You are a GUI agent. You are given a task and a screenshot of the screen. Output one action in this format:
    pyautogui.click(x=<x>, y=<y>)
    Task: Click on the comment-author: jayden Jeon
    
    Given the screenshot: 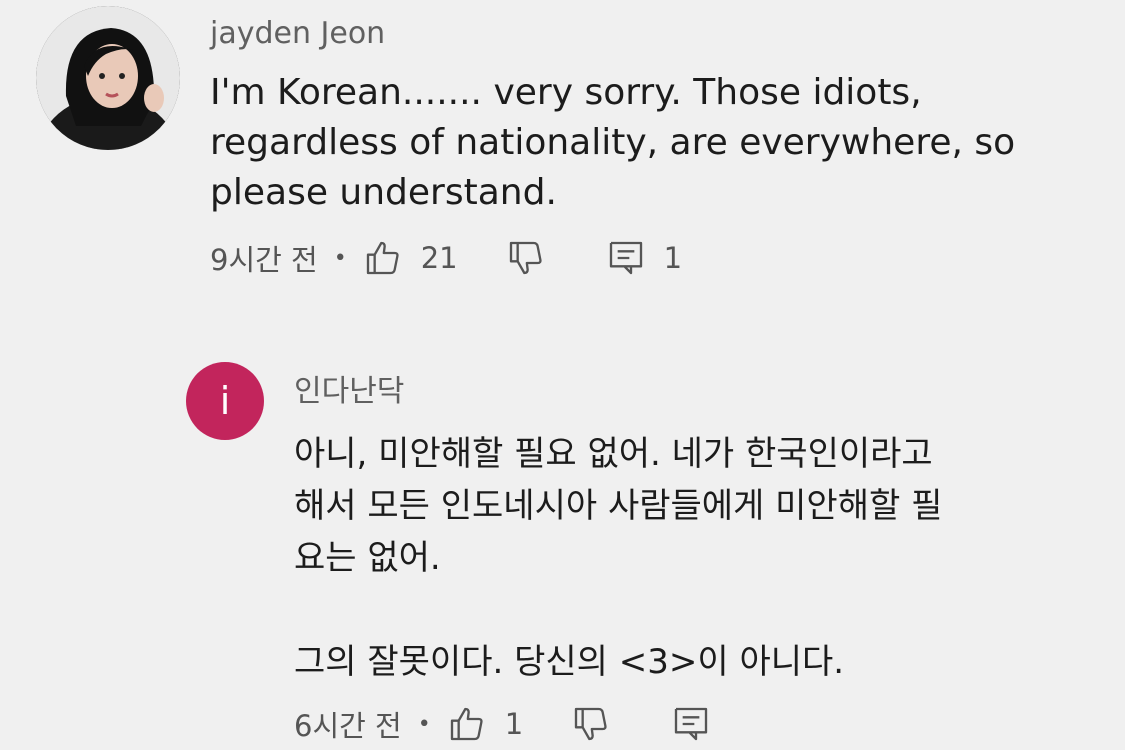 What is the action you would take?
    pyautogui.click(x=650, y=34)
    